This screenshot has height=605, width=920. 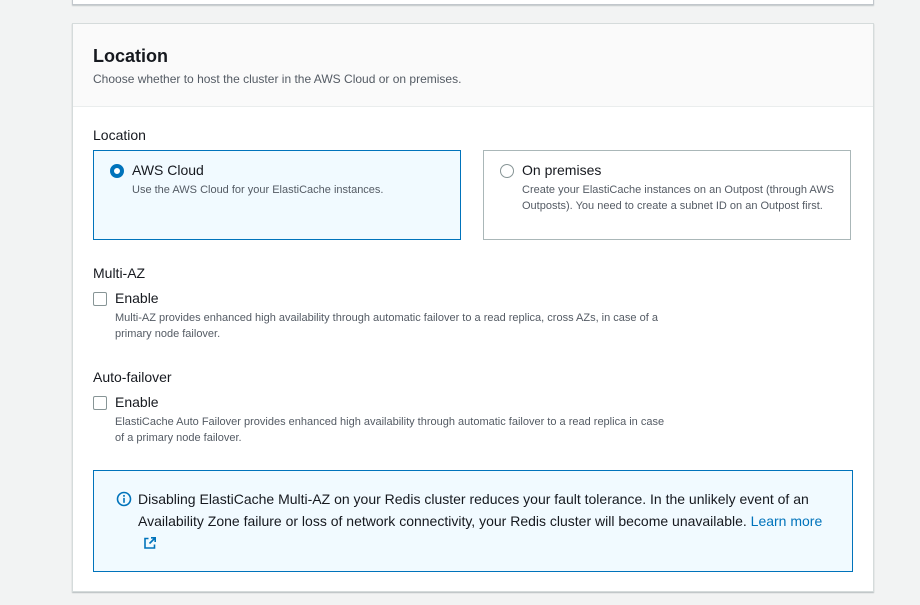 What do you see at coordinates (124, 499) in the screenshot?
I see `info-icon` at bounding box center [124, 499].